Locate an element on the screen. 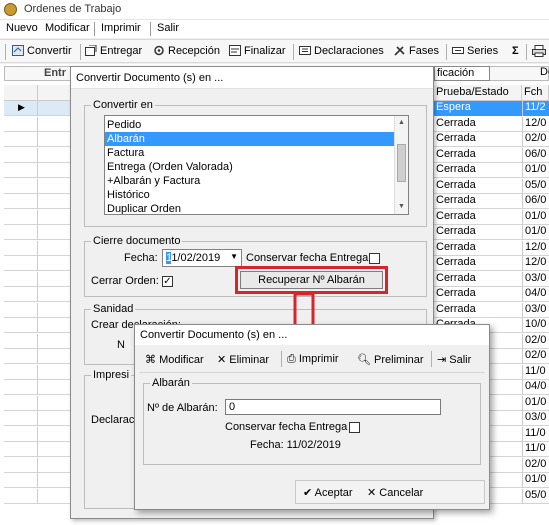 This screenshot has height=525, width=549. close-icon: ✕ is located at coordinates (373, 493).